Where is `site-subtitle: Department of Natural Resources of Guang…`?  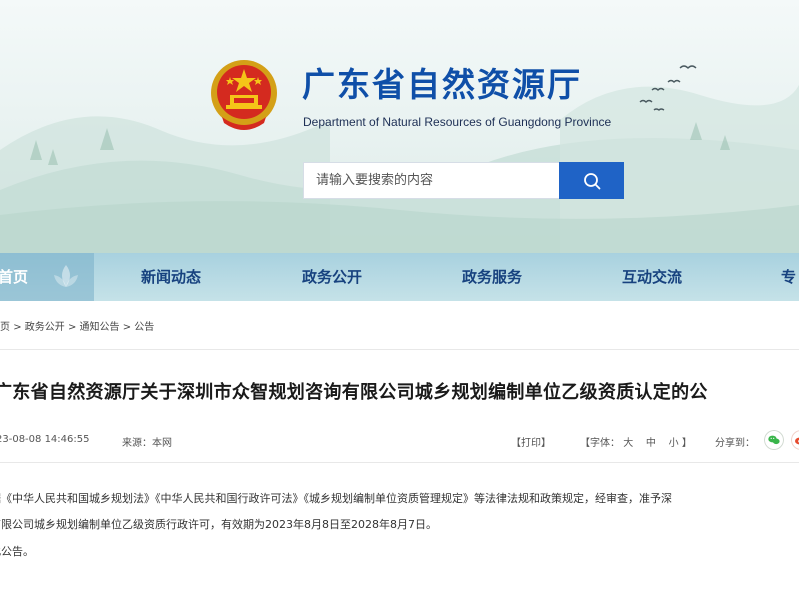
site-subtitle: Department of Natural Resources of Guang… is located at coordinates (457, 122).